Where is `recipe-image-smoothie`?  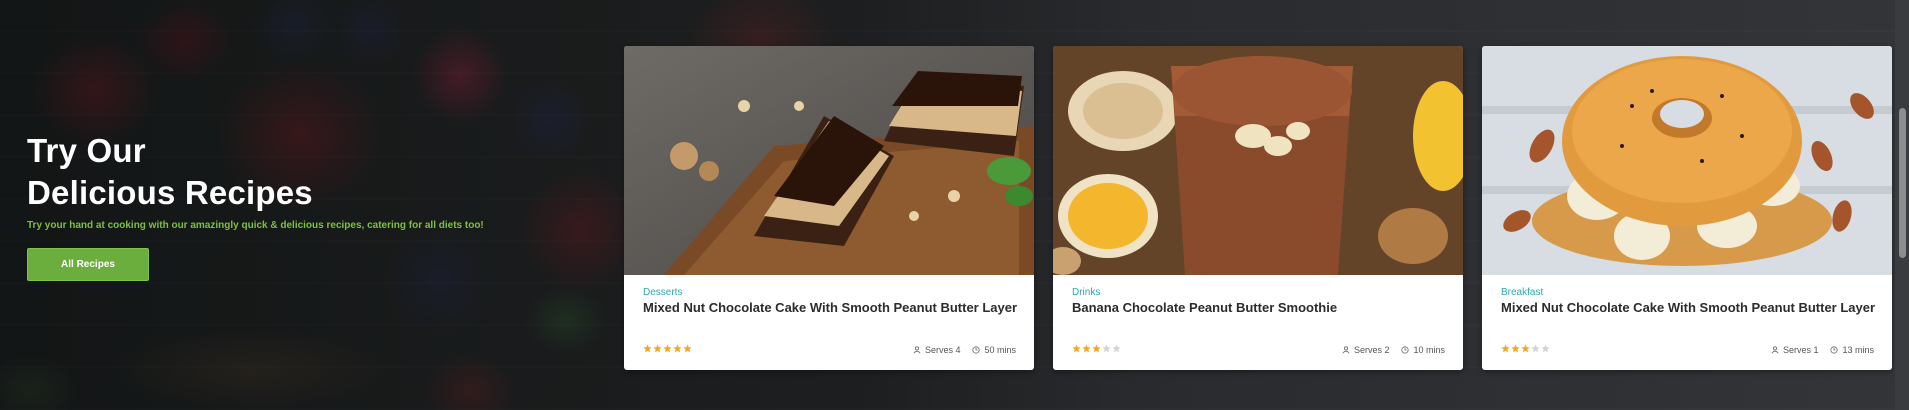
recipe-image-smoothie is located at coordinates (1258, 160).